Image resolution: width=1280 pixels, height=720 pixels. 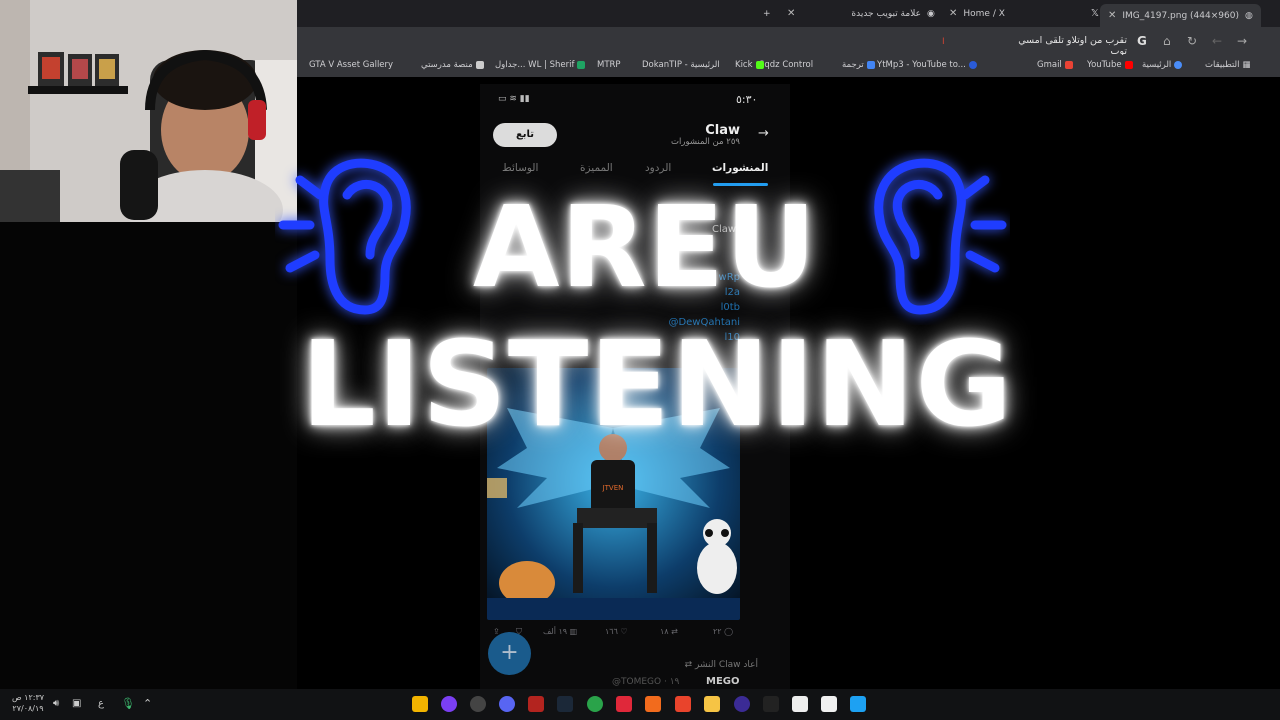 I want to click on bottom-user: MEGO, so click(x=723, y=681).